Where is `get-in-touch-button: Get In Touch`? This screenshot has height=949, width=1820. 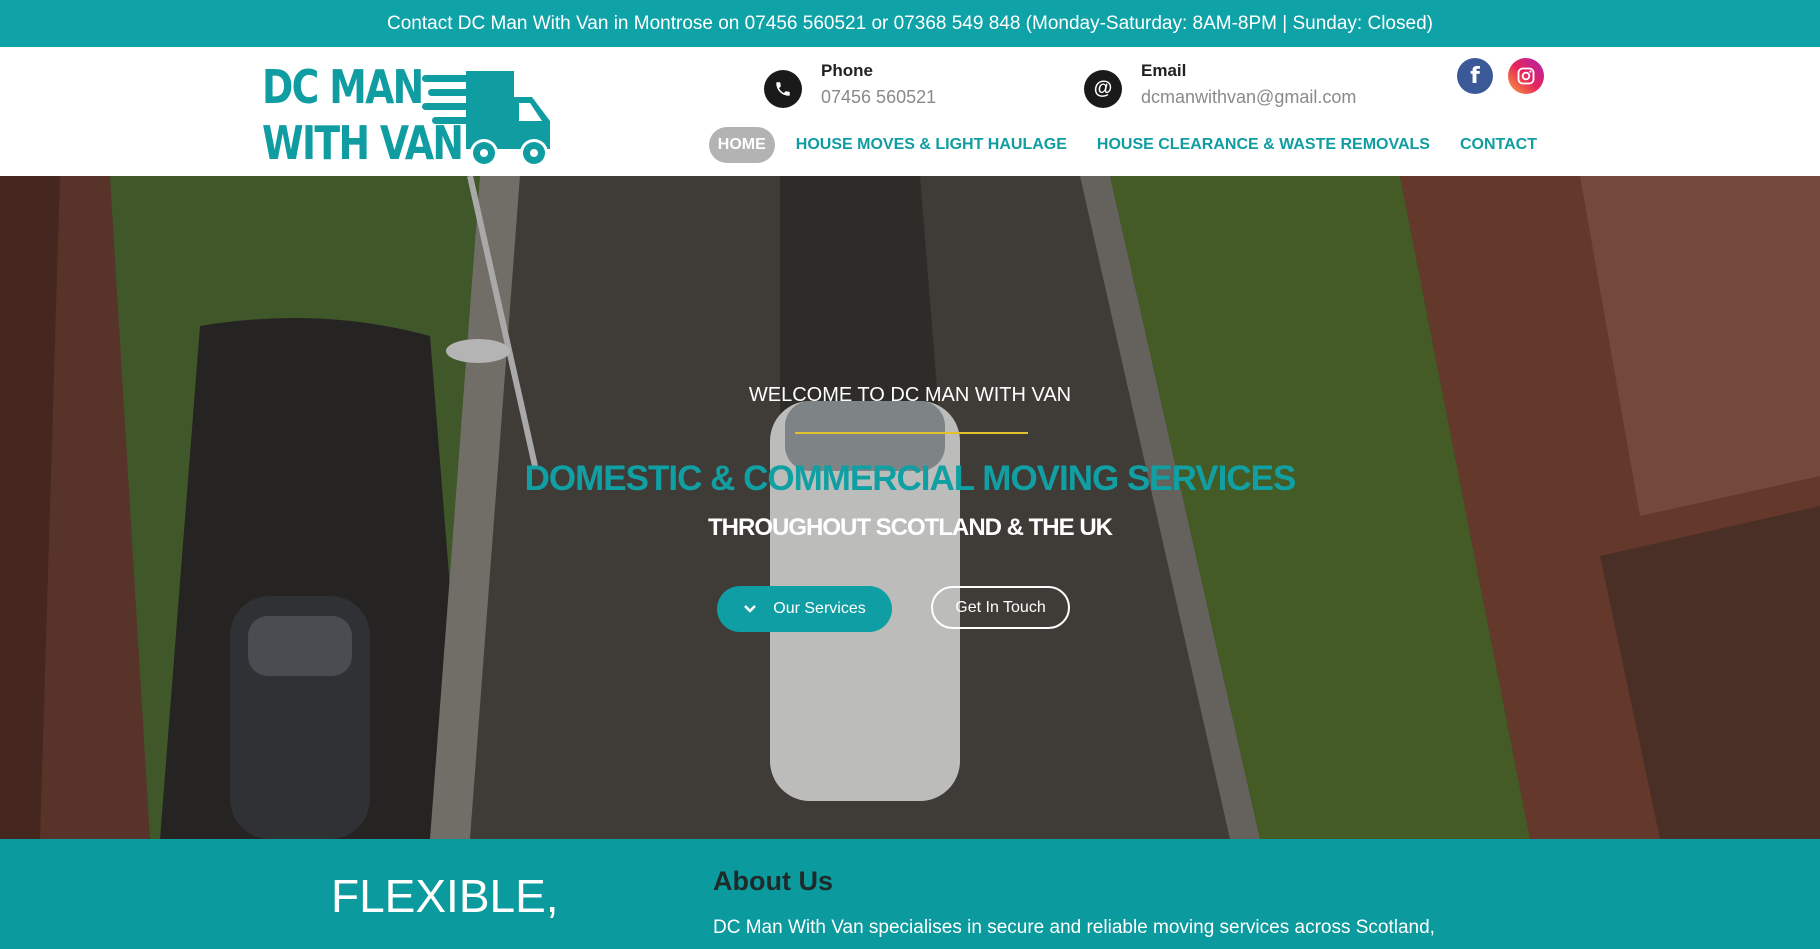
get-in-touch-button: Get In Touch is located at coordinates (1000, 607).